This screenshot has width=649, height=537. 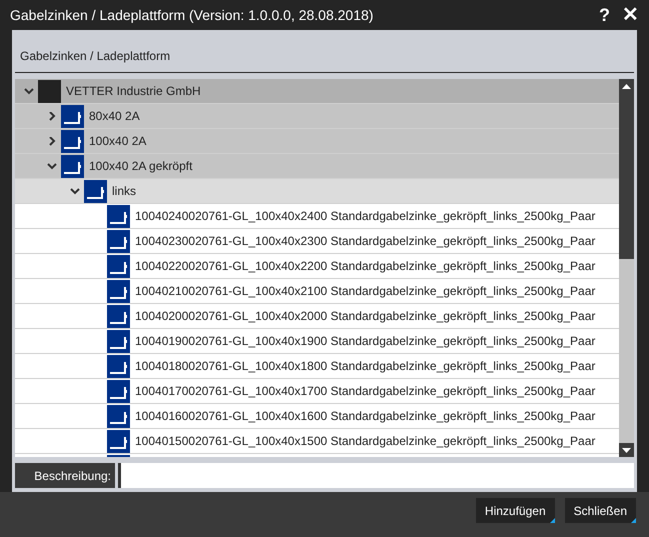 What do you see at coordinates (365, 316) in the screenshot?
I see `tree-item-label: 10040200020761-GL_100x40x2000 Standardgabelzinke_gekröpft_links_2500kg_Paar` at bounding box center [365, 316].